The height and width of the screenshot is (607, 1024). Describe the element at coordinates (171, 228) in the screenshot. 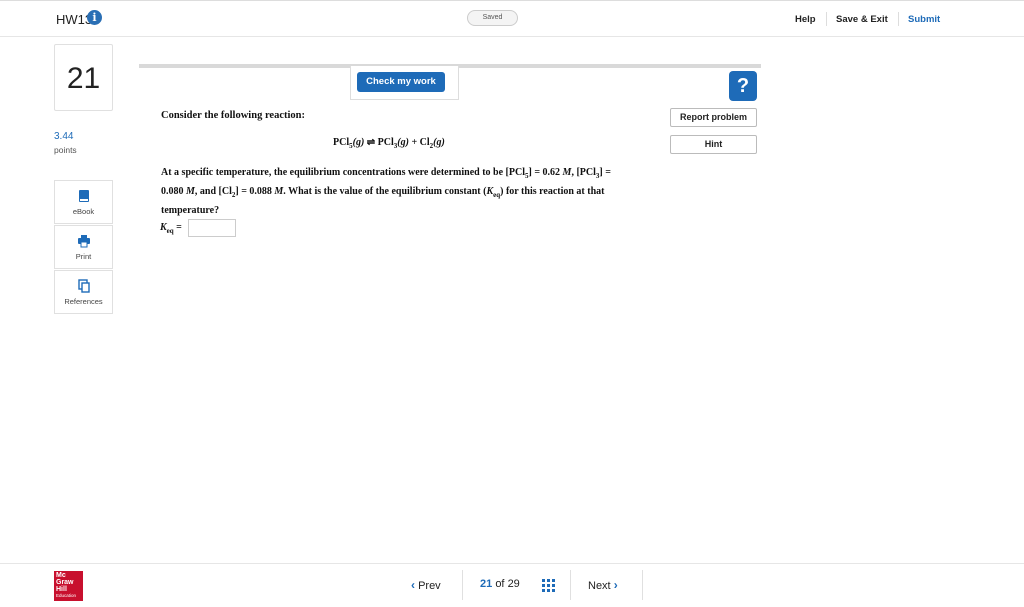

I see `keq-label: Keq =` at that location.